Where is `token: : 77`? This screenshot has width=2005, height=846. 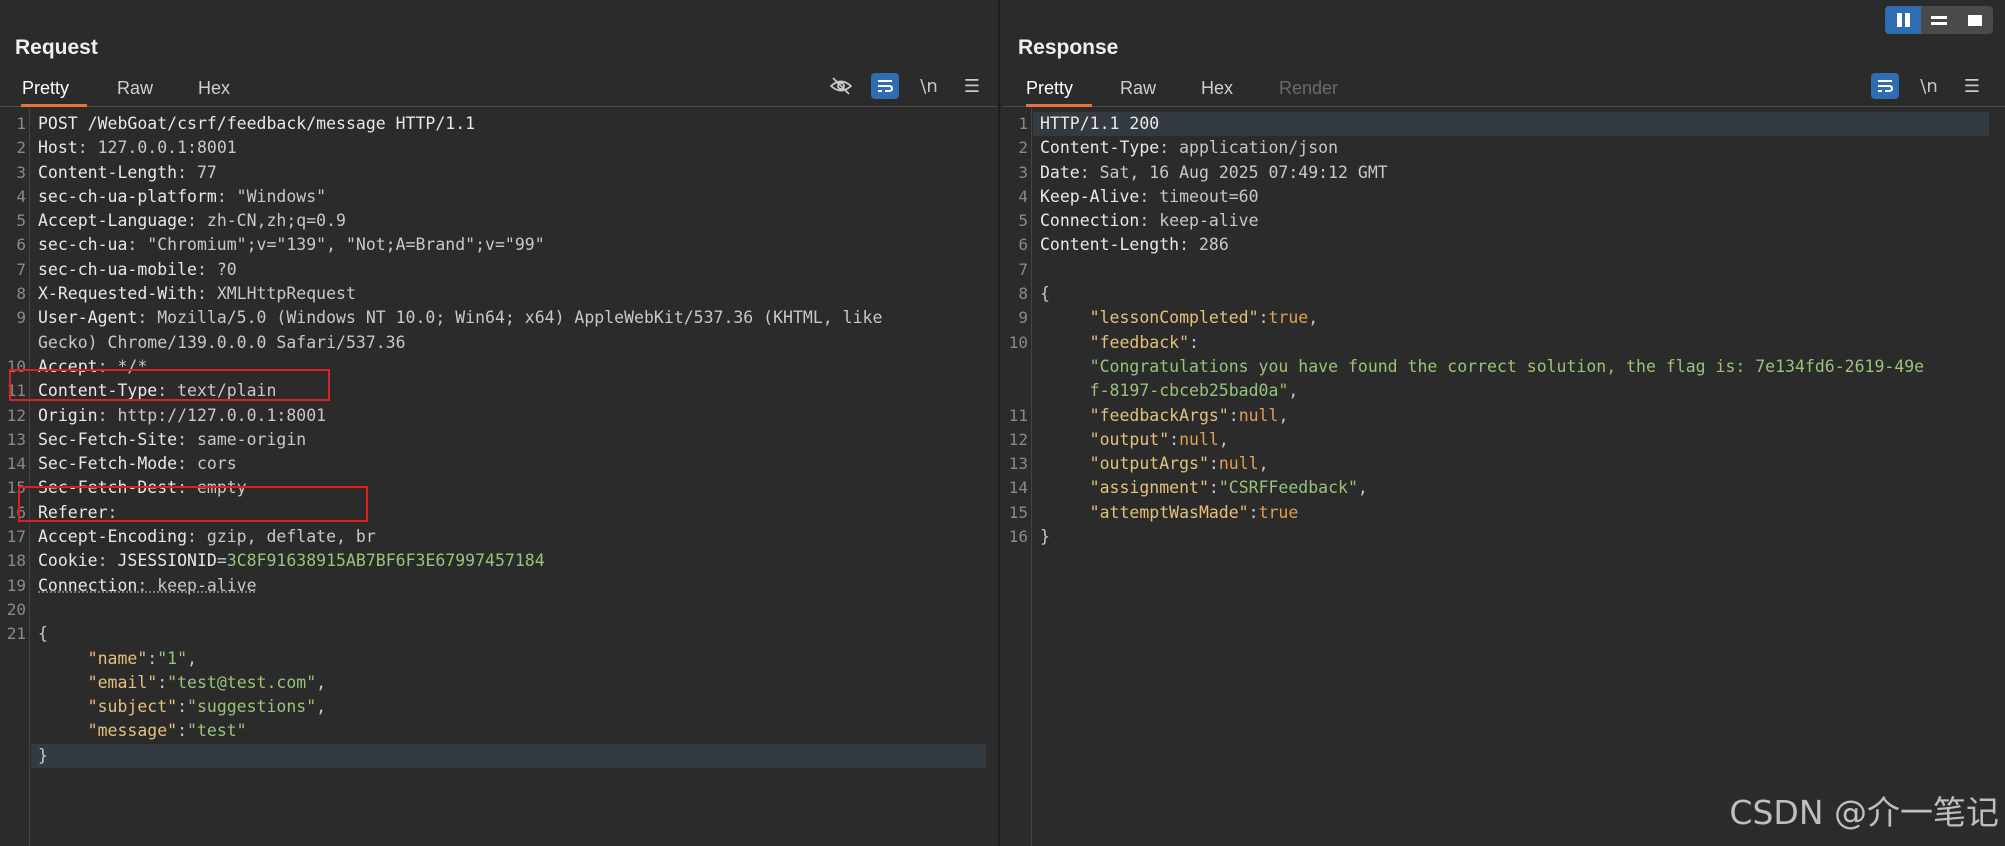 token: : 77 is located at coordinates (197, 172).